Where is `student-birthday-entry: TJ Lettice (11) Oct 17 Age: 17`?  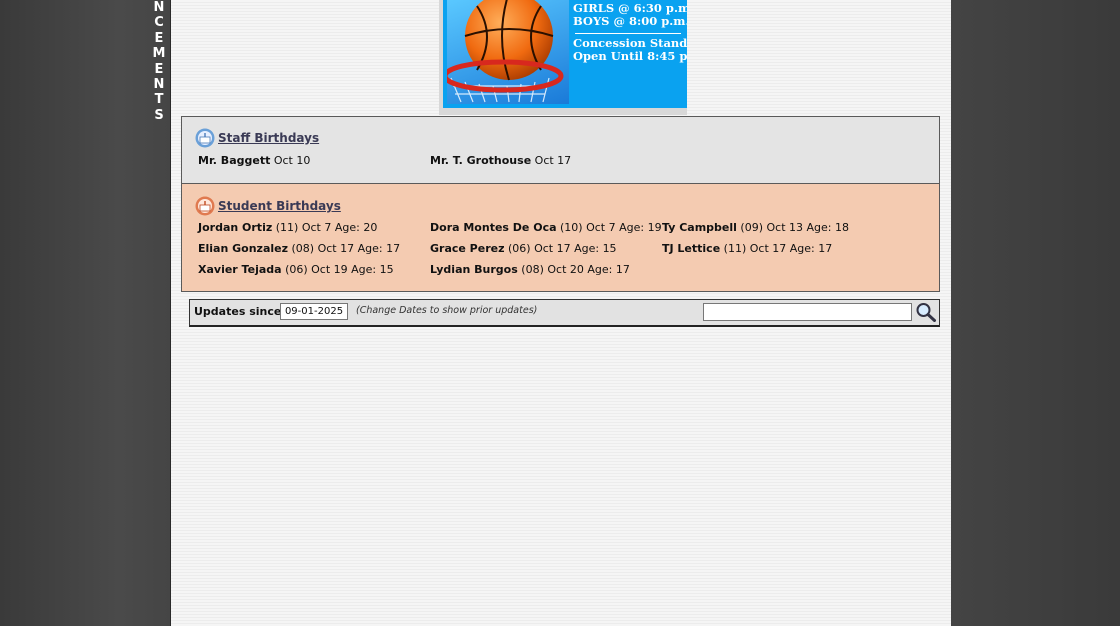 student-birthday-entry: TJ Lettice (11) Oct 17 Age: 17 is located at coordinates (747, 248).